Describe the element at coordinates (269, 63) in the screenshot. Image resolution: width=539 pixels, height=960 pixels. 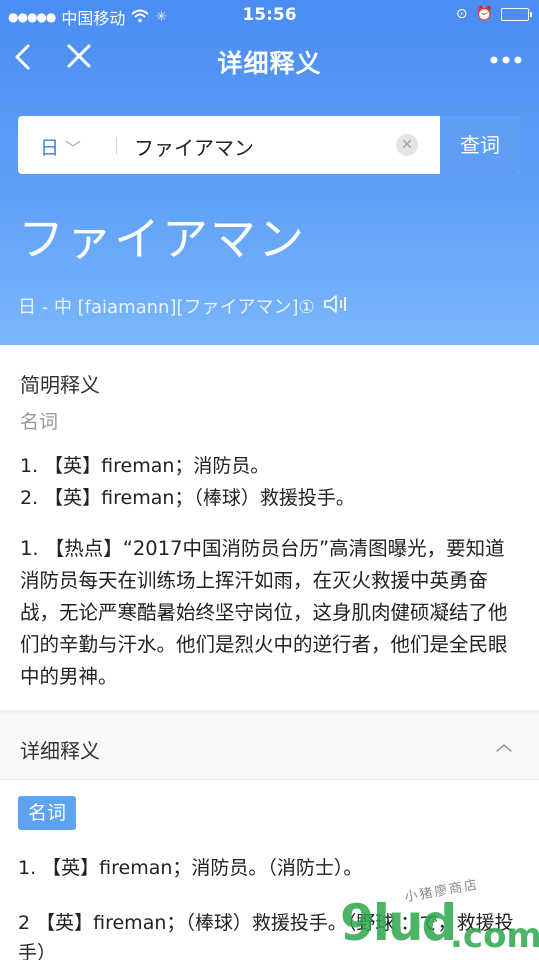
I see `page-title: 详细释义` at that location.